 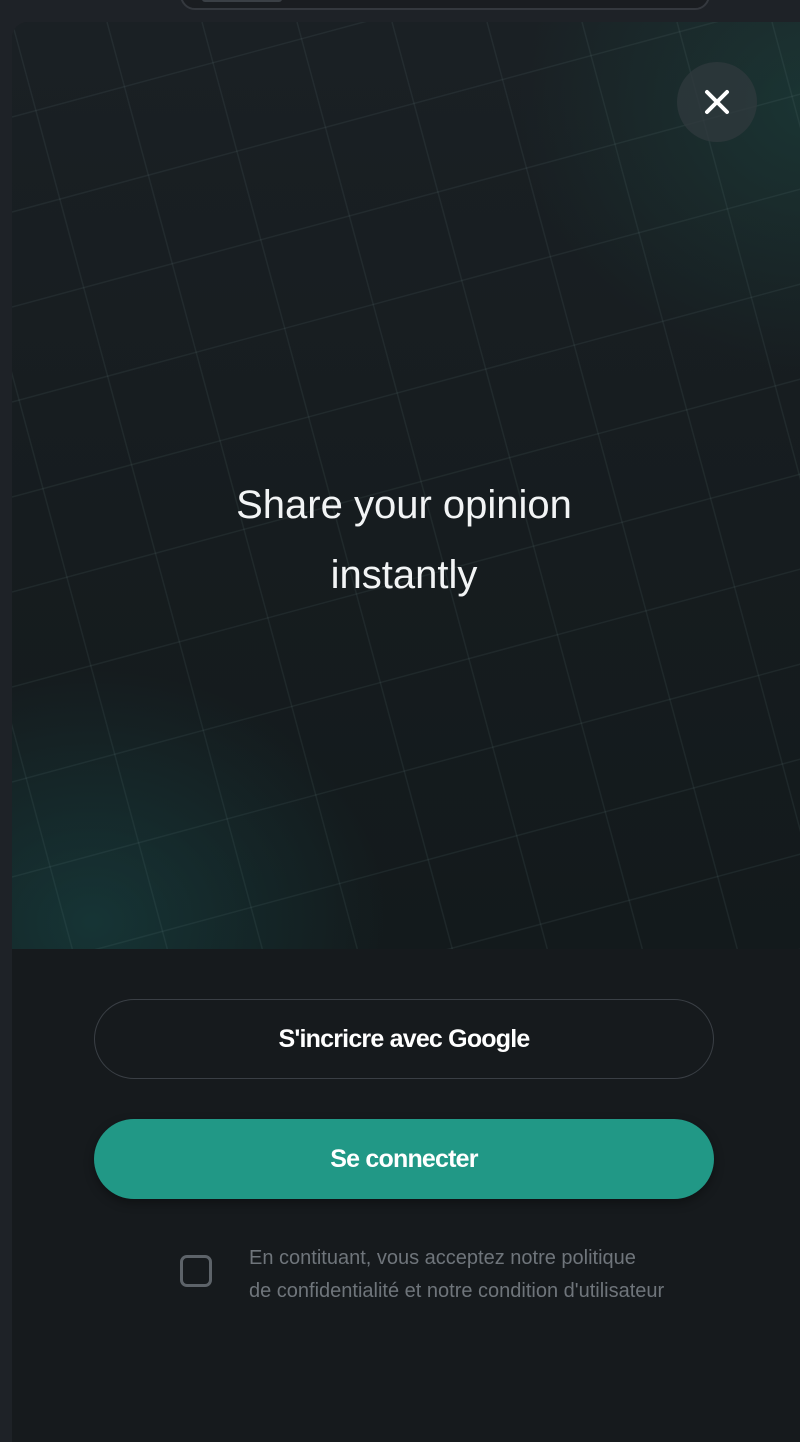 What do you see at coordinates (404, 505) in the screenshot?
I see `headline-line-1: Share your opinion` at bounding box center [404, 505].